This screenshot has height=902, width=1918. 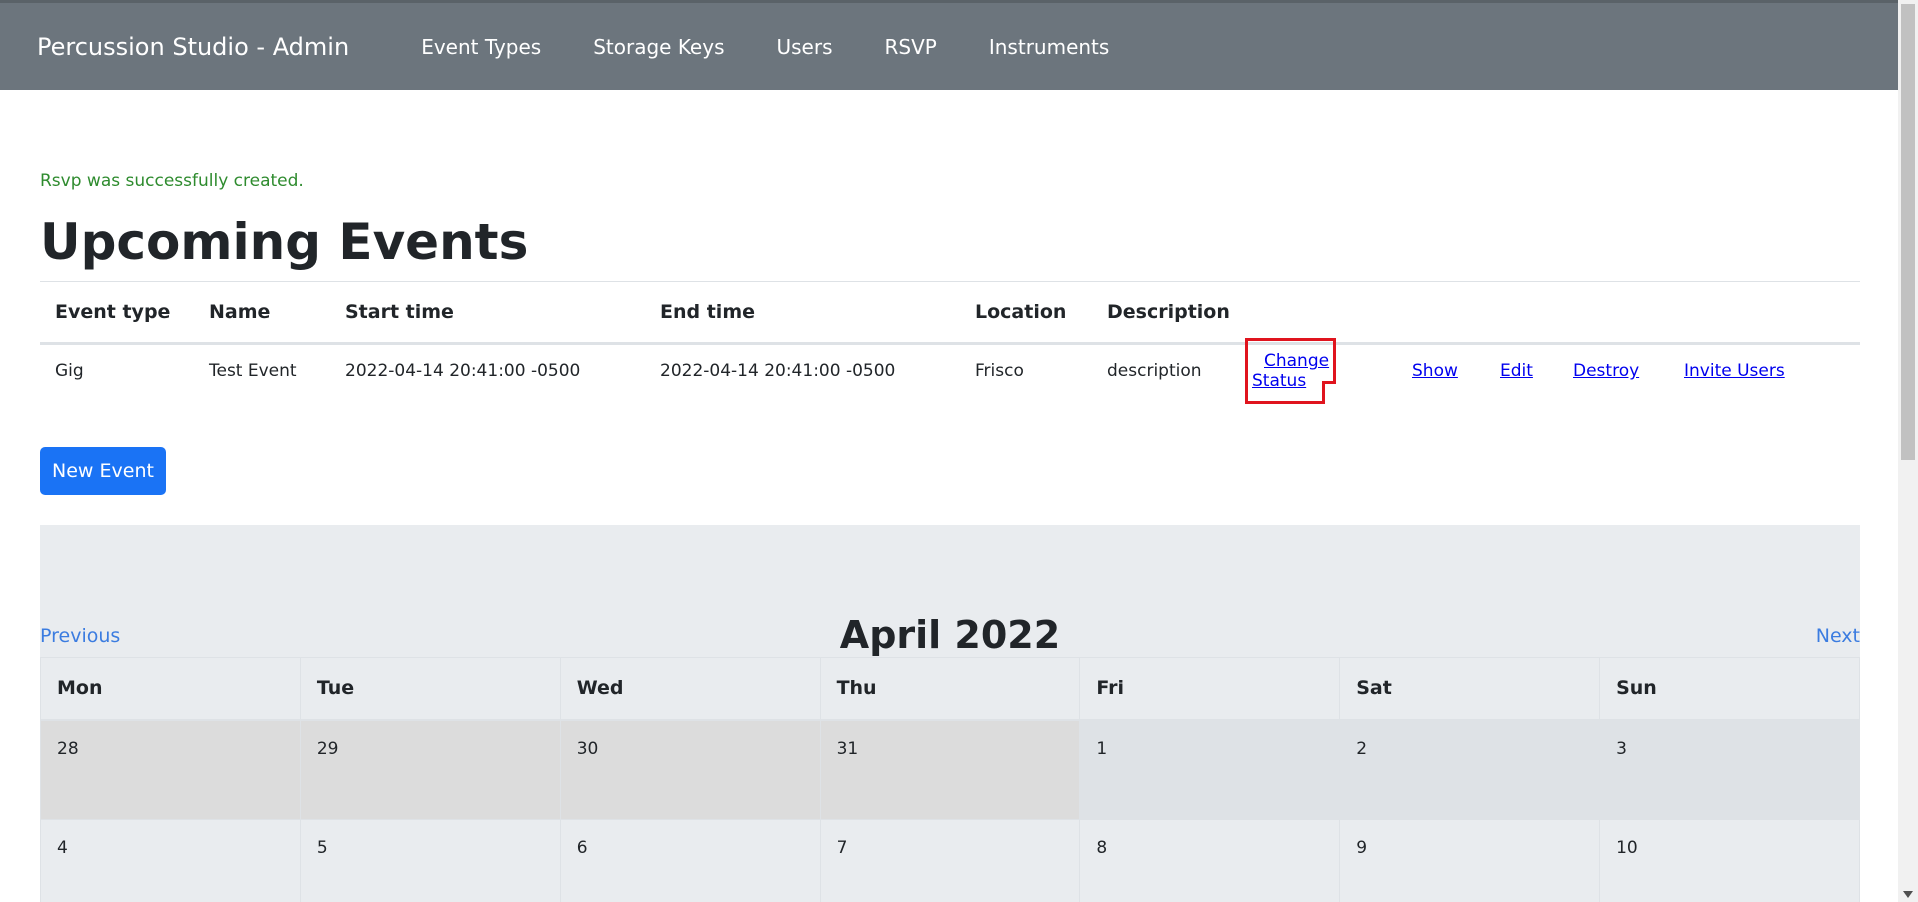 I want to click on cell-show: Show, so click(x=1441, y=371).